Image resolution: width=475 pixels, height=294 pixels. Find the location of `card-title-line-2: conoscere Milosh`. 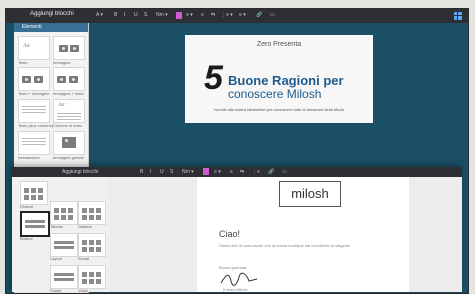

card-title-line-2: conoscere Milosh is located at coordinates (275, 94).